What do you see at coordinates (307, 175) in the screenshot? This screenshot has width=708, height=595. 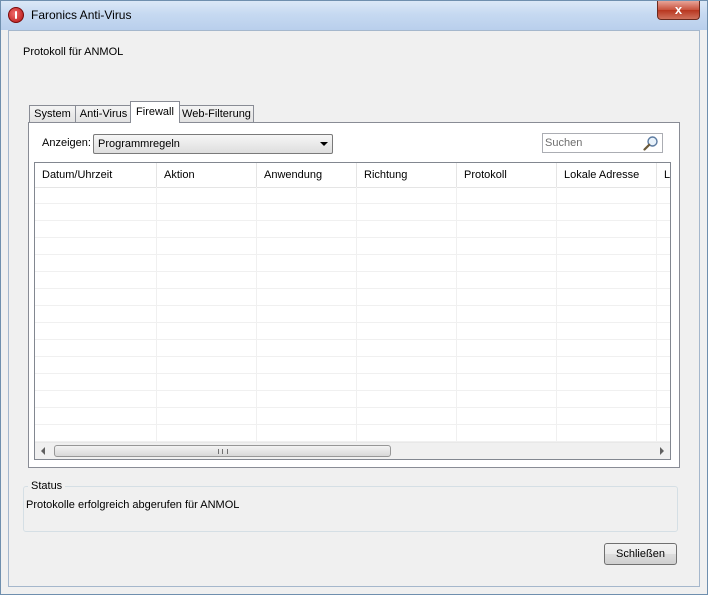 I see `column-header-anwendung: Anwendung` at bounding box center [307, 175].